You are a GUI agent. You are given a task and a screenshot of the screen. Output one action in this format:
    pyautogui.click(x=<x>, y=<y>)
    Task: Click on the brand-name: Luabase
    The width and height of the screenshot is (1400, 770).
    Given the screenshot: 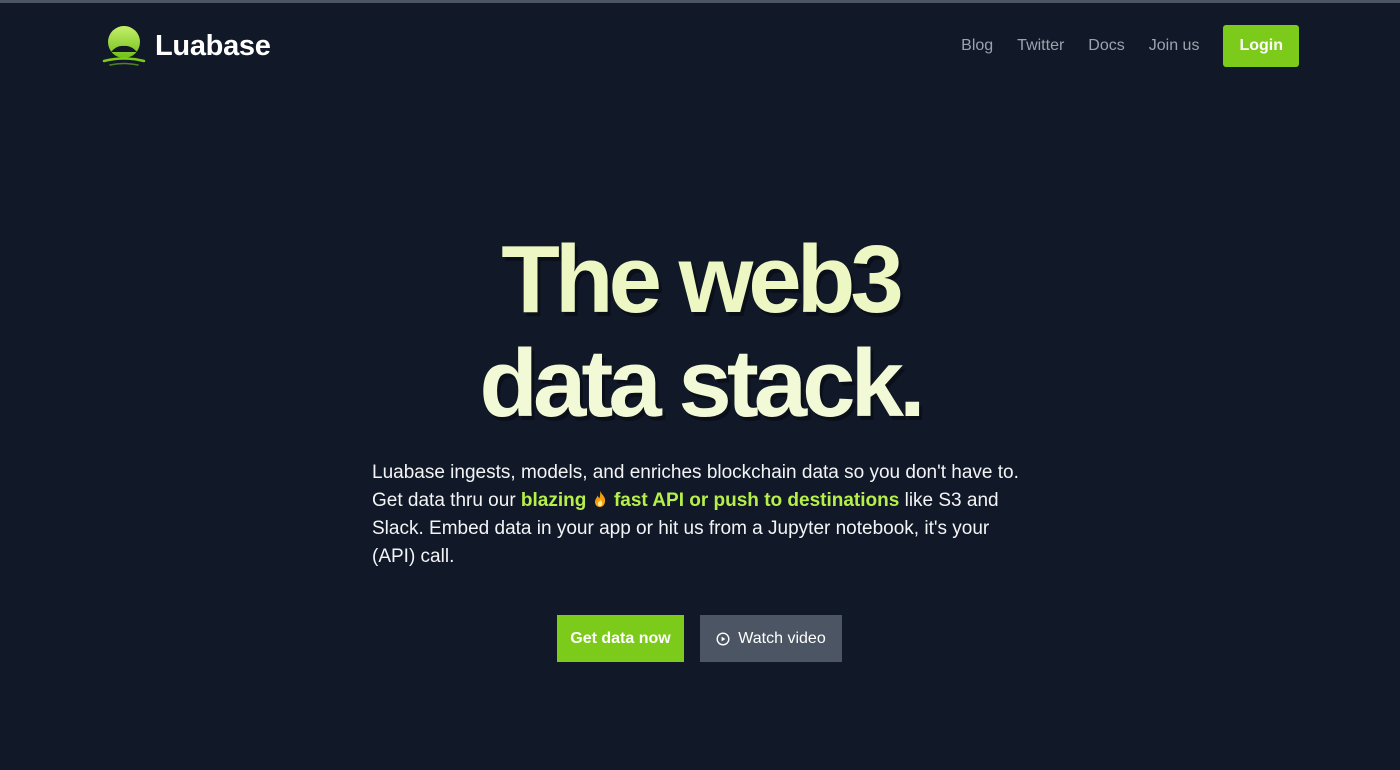 What is the action you would take?
    pyautogui.click(x=213, y=45)
    